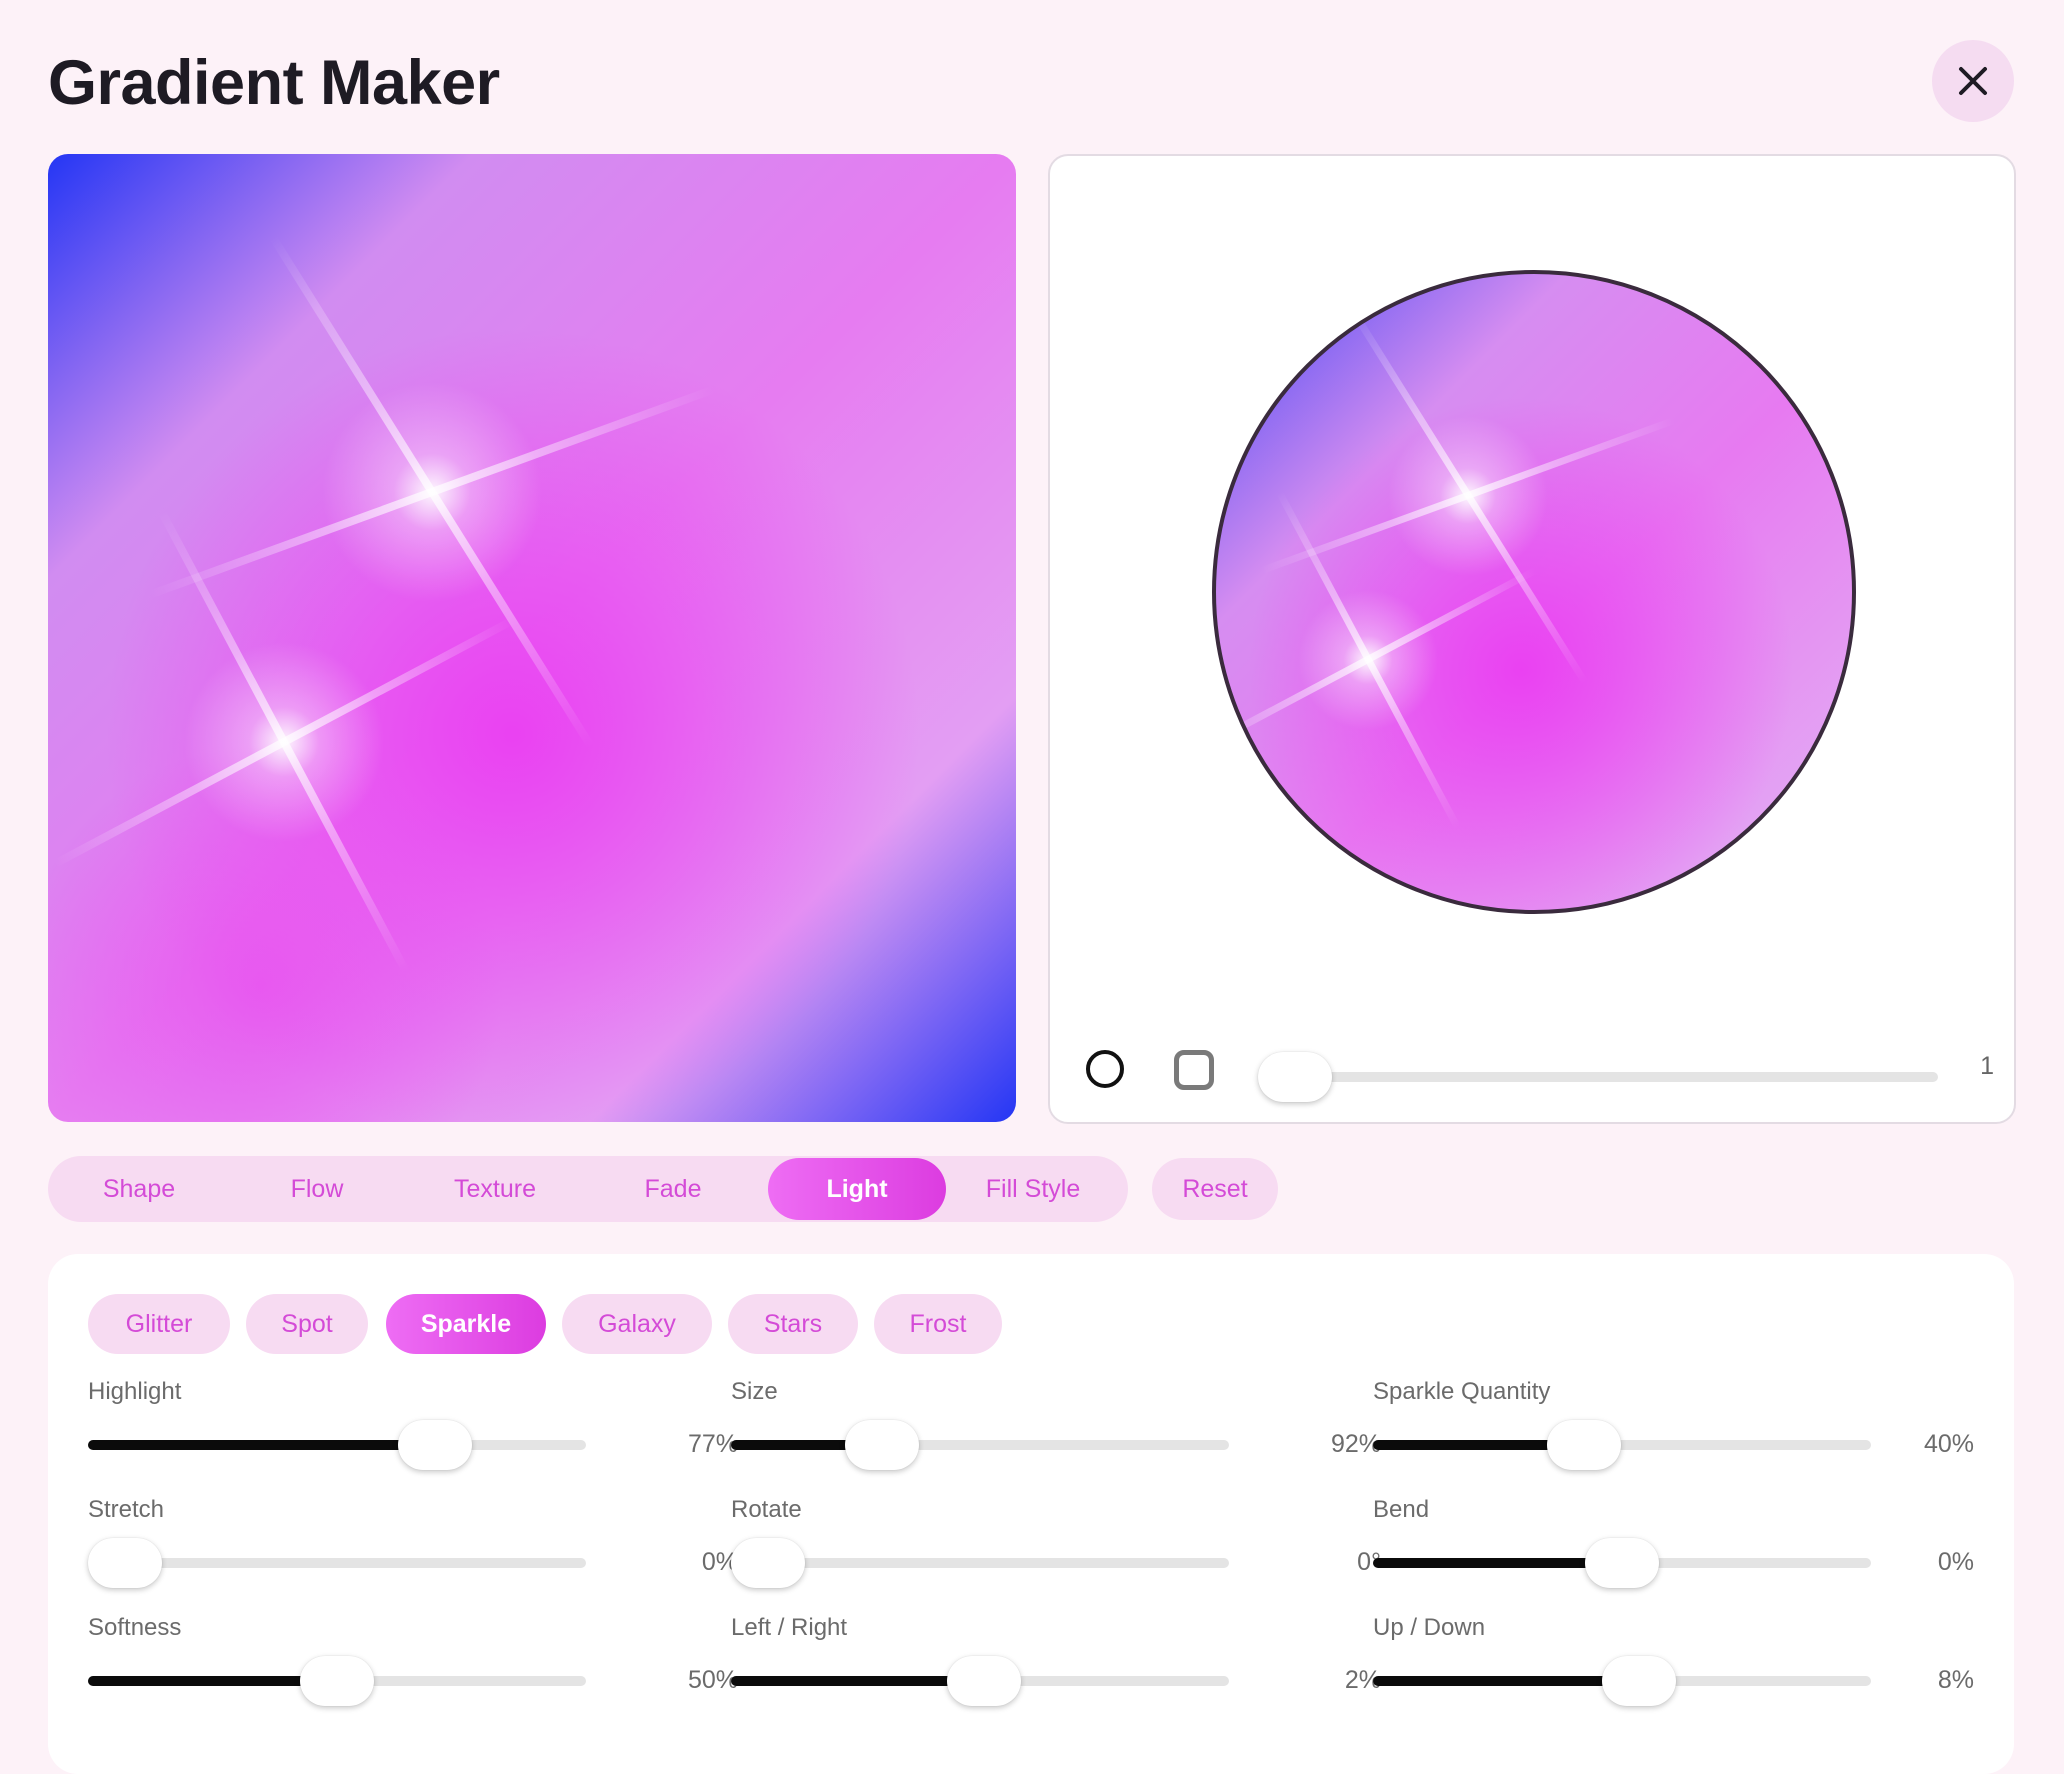 This screenshot has width=2064, height=1774. I want to click on close-button, so click(1973, 81).